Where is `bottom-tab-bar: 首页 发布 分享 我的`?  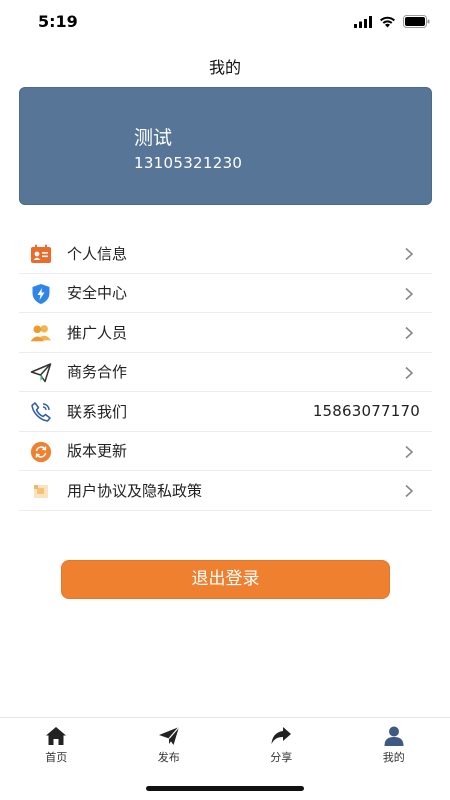 bottom-tab-bar: 首页 发布 分享 我的 is located at coordinates (225, 742).